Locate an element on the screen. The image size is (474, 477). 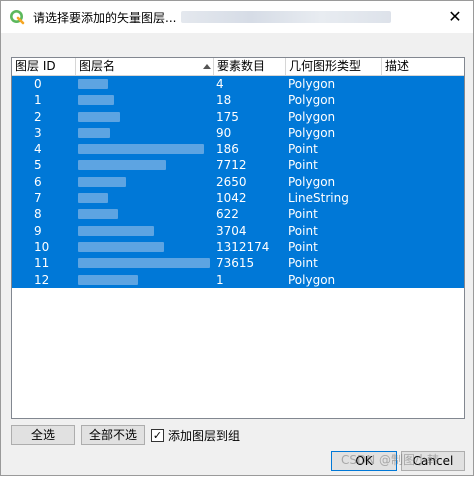
column-header-geometry-type: 几何图形类型 is located at coordinates (334, 67).